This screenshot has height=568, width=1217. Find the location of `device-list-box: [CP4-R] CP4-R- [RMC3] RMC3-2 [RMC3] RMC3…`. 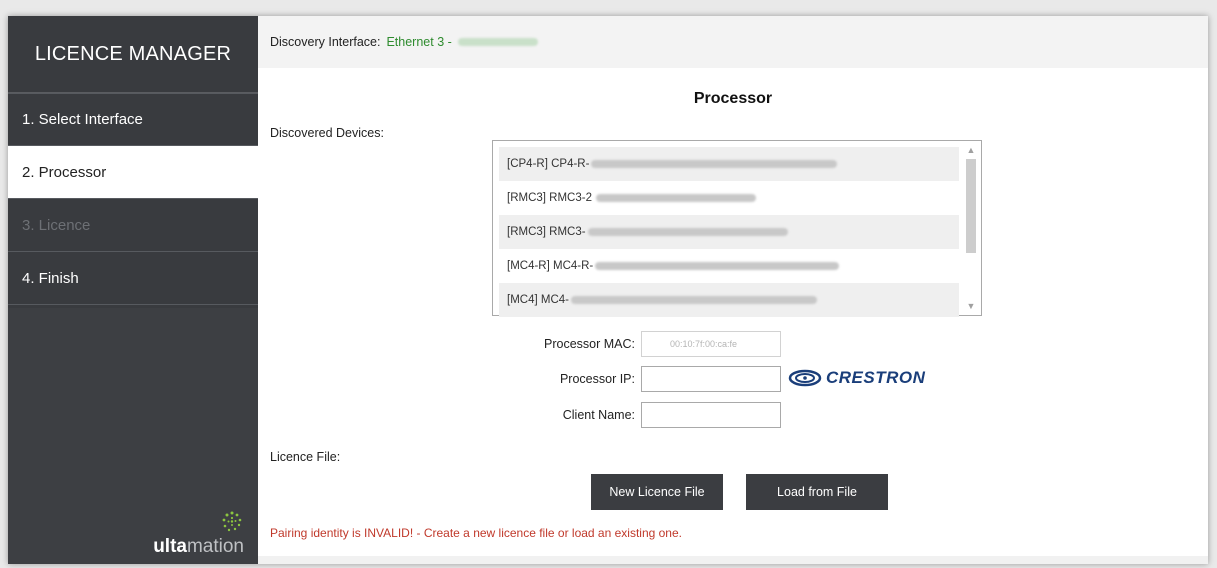

device-list-box: [CP4-R] CP4-R- [RMC3] RMC3-2 [RMC3] RMC3… is located at coordinates (737, 228).